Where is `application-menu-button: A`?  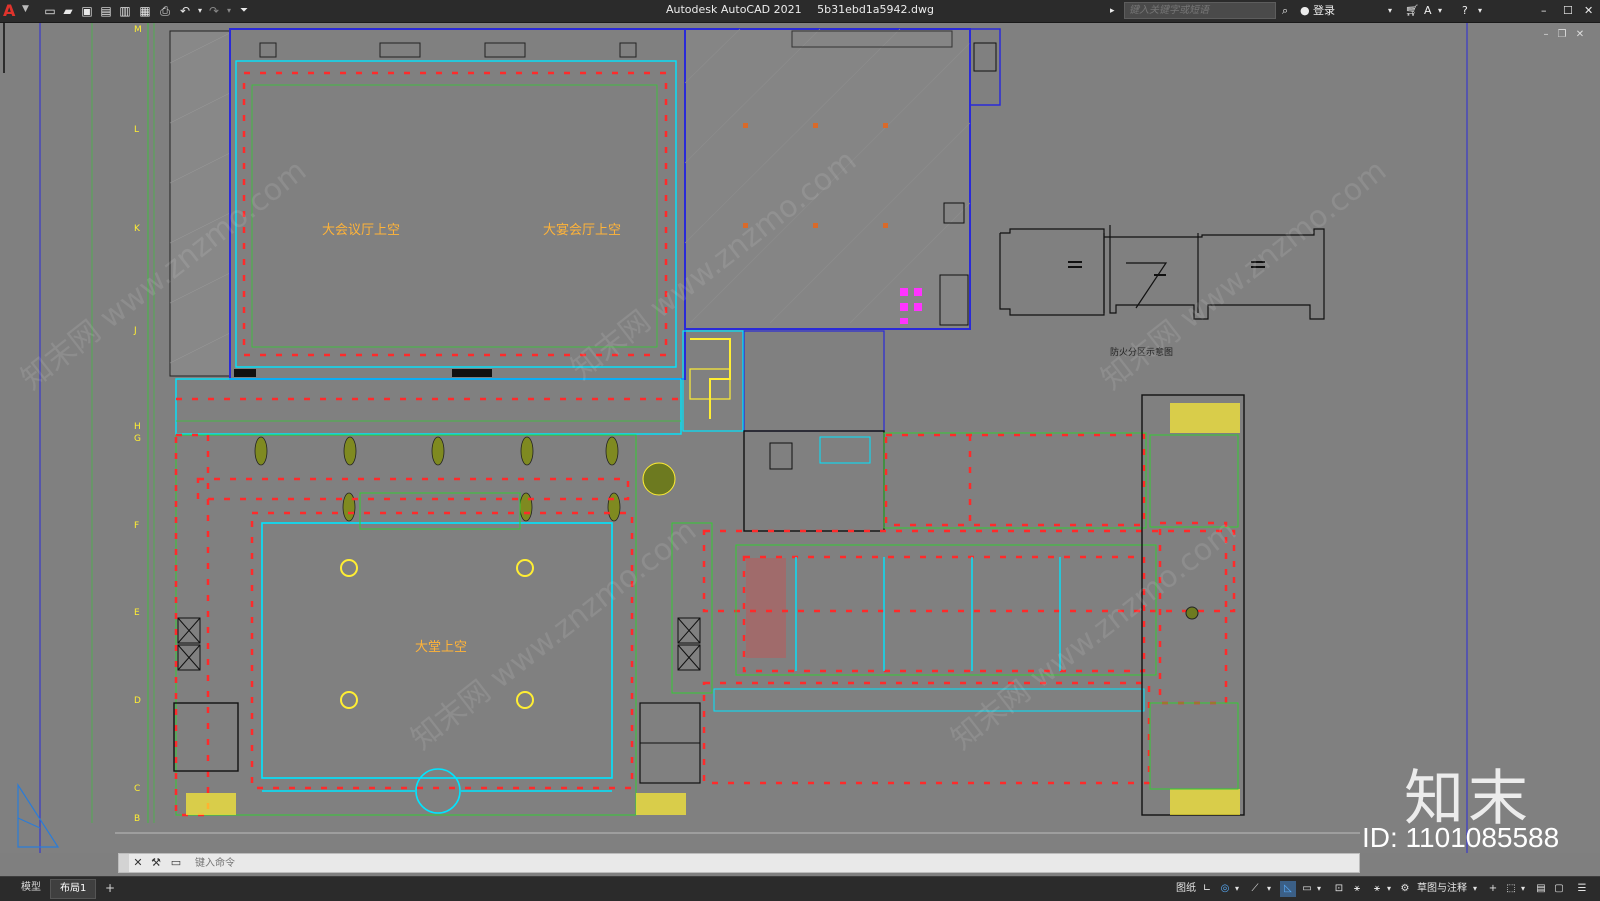 application-menu-button: A is located at coordinates (12, 11).